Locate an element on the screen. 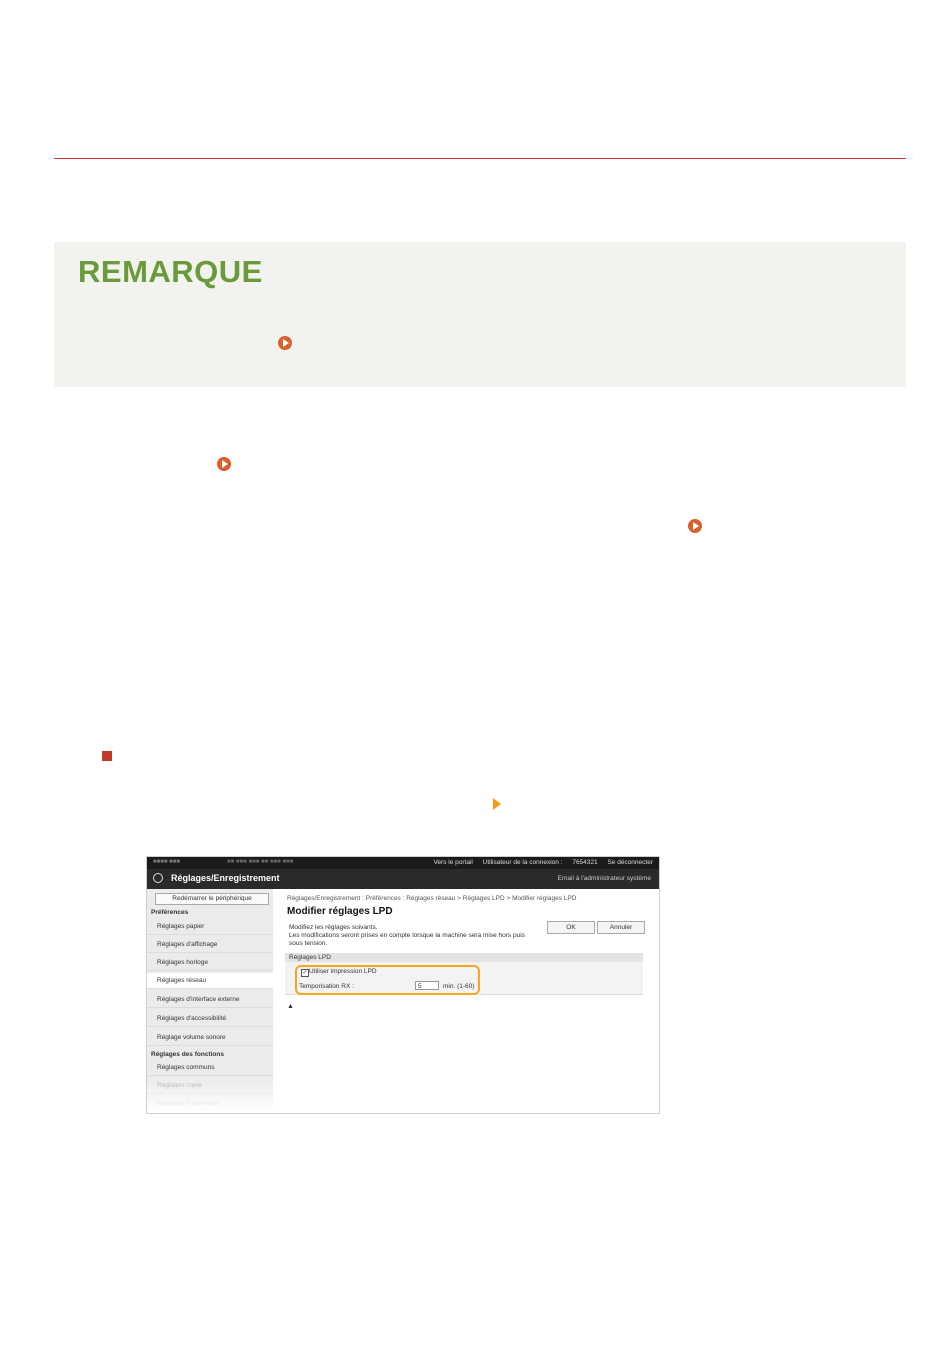 Image resolution: width=950 pixels, height=1369 pixels. cancel-button: Annuler is located at coordinates (621, 927).